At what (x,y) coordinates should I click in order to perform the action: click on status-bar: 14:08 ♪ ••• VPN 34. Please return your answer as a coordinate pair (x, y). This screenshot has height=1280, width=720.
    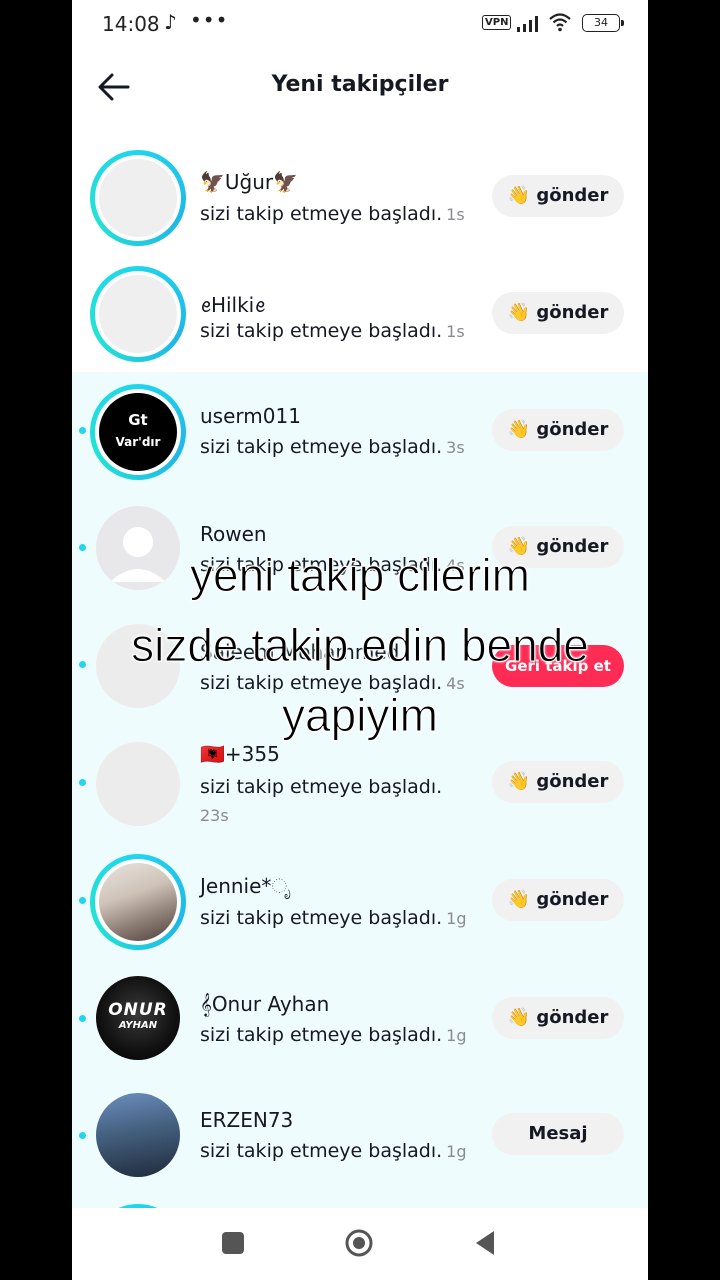
    Looking at the image, I should click on (360, 24).